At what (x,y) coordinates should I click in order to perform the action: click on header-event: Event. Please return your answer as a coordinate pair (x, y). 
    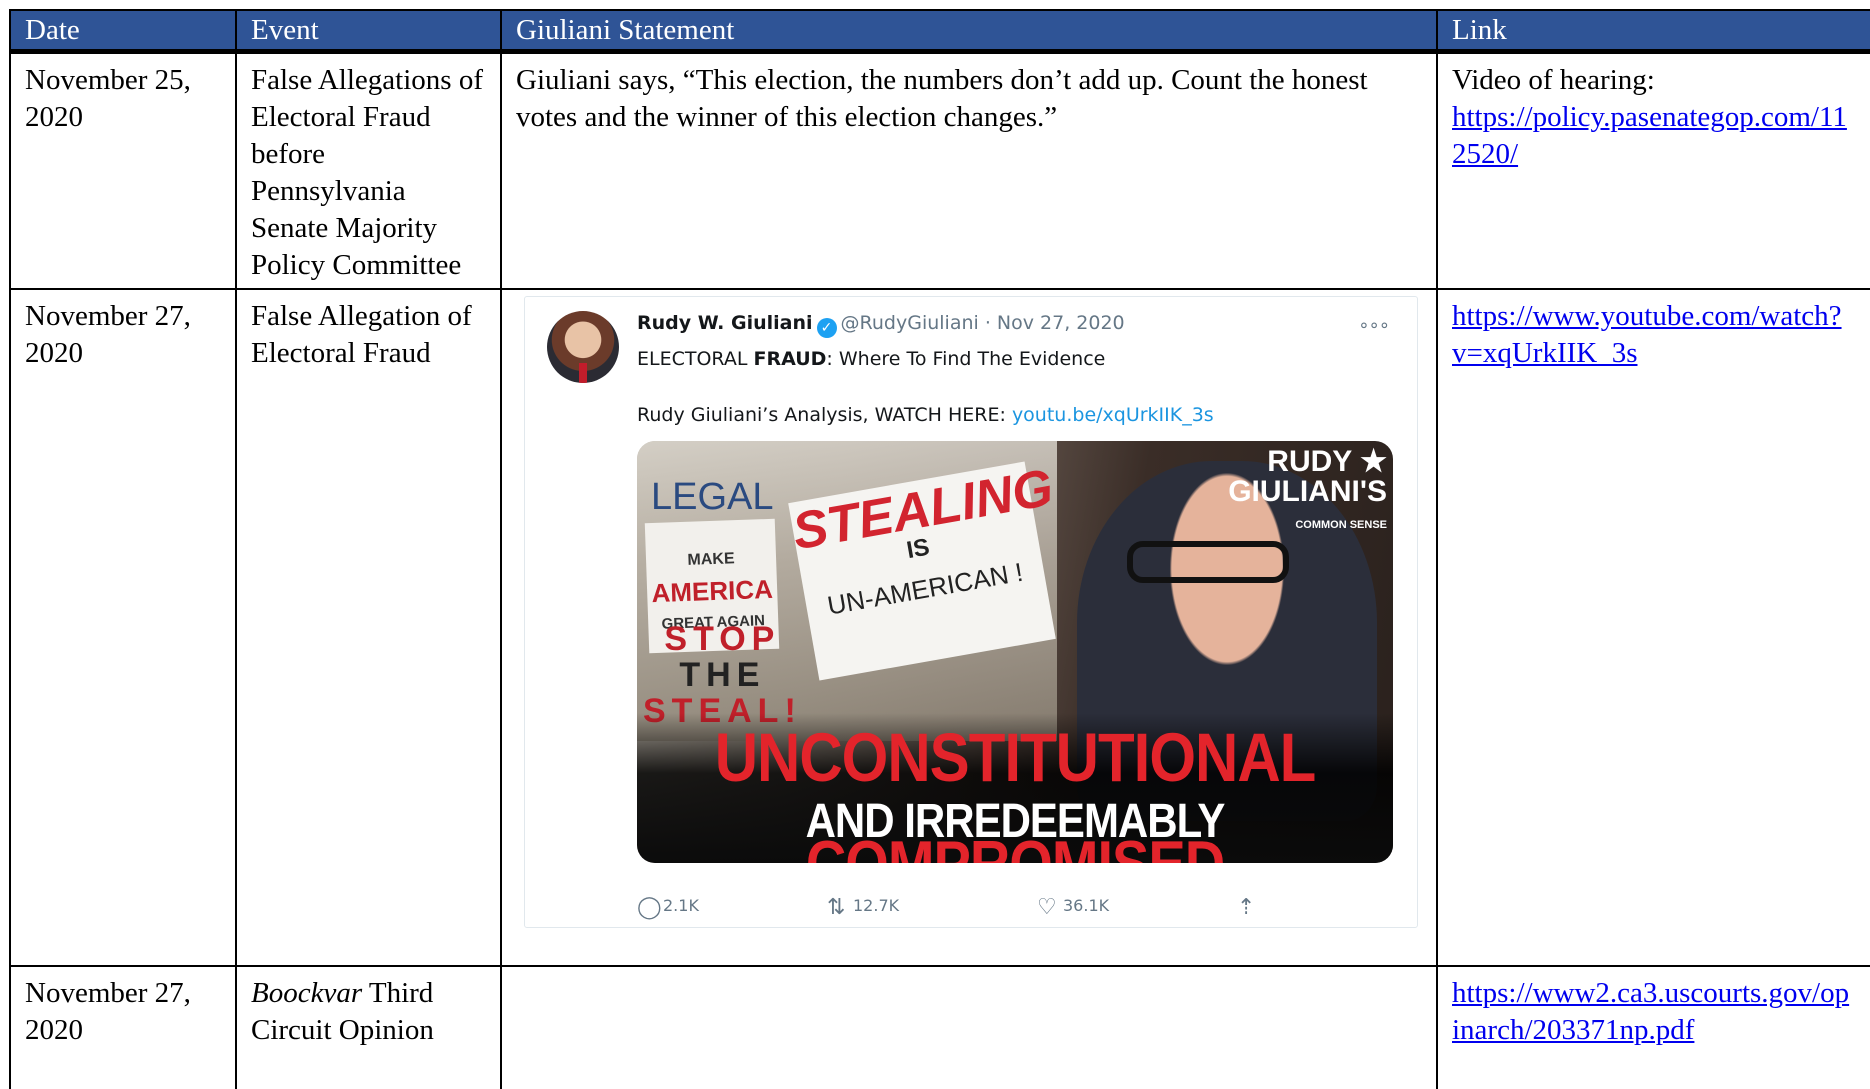
    Looking at the image, I should click on (368, 31).